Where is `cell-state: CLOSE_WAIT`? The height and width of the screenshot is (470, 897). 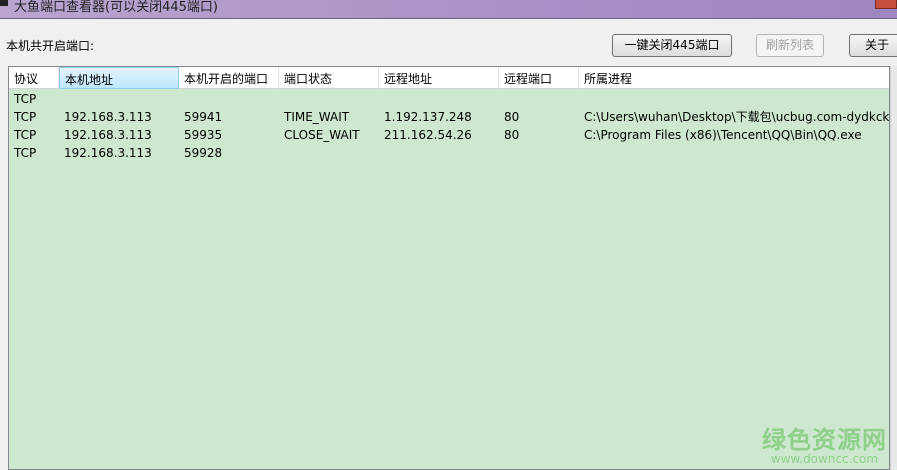 cell-state: CLOSE_WAIT is located at coordinates (322, 135).